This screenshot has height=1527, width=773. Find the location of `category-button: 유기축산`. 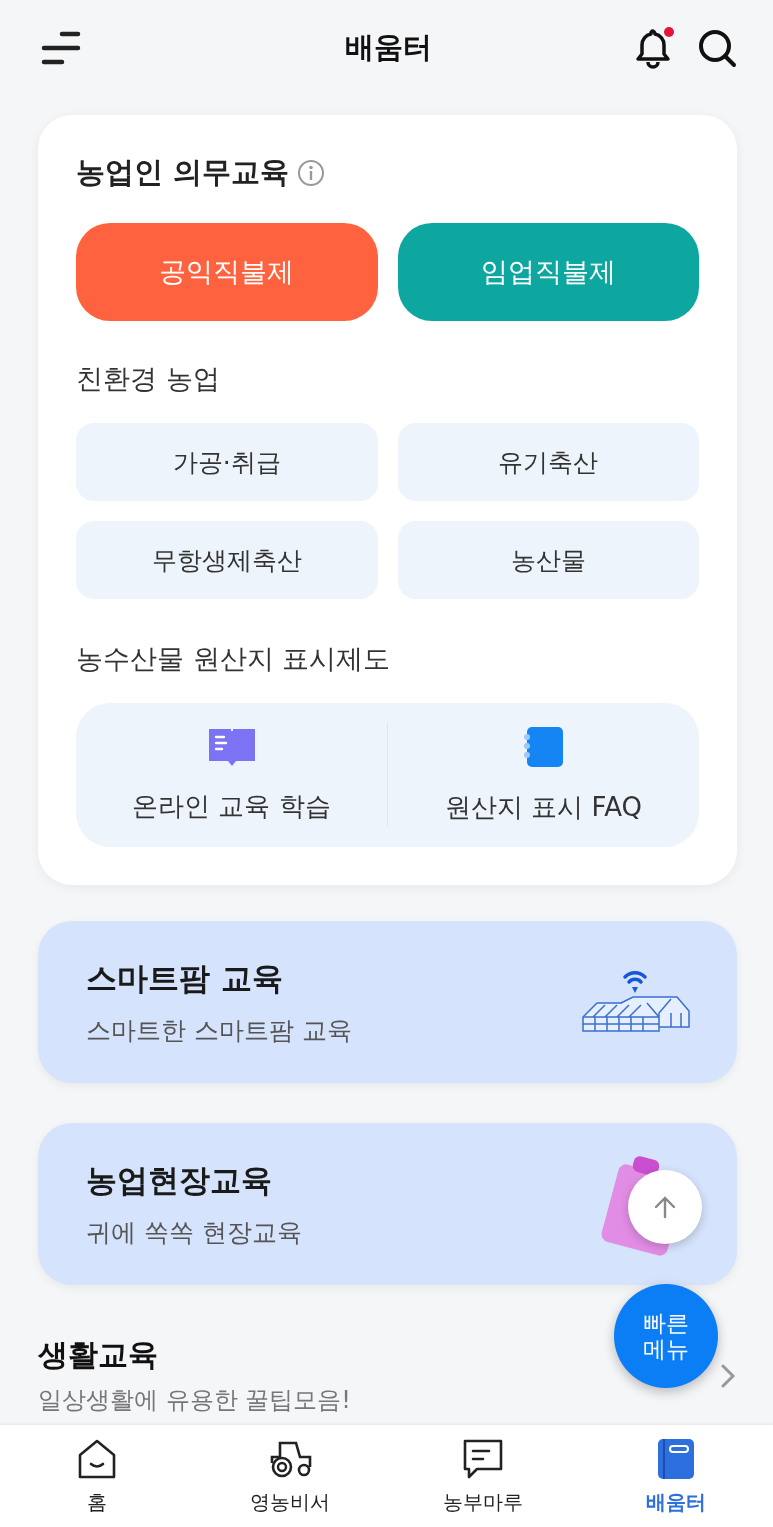

category-button: 유기축산 is located at coordinates (548, 462).